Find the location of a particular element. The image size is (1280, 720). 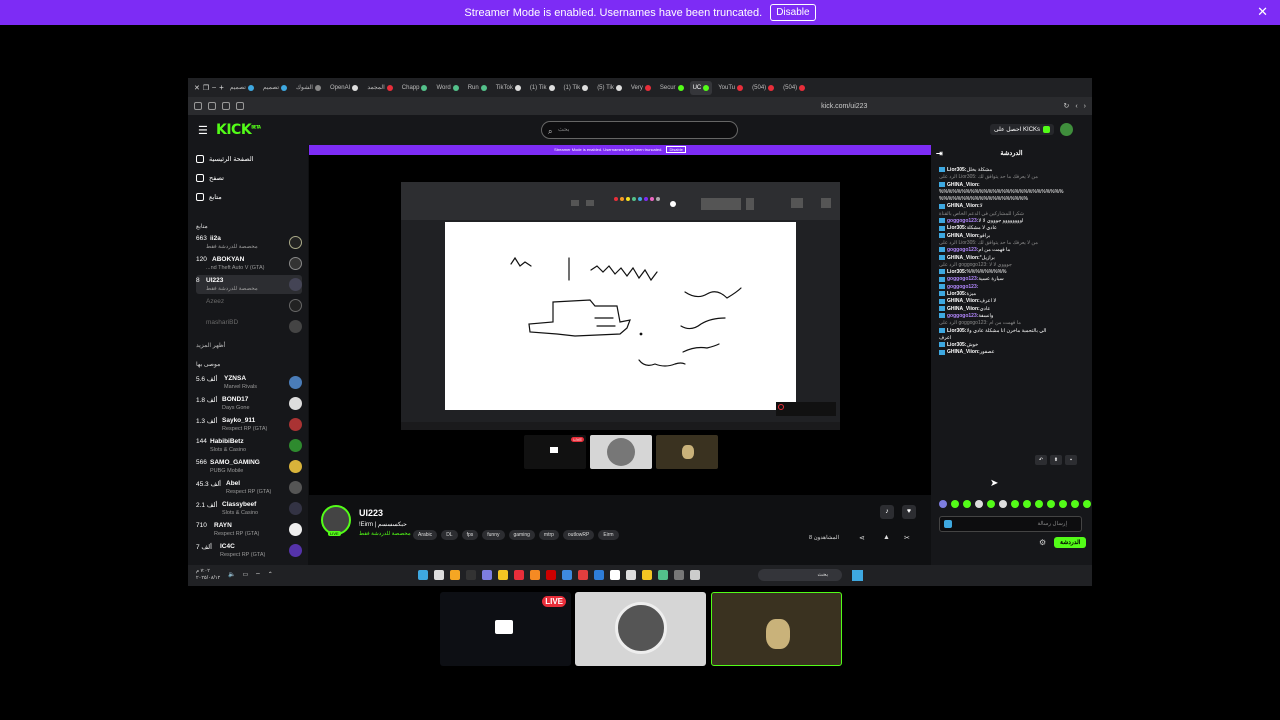

chat-message: GHINA_Viion:*برازيل is located at coordinates (1014, 258).